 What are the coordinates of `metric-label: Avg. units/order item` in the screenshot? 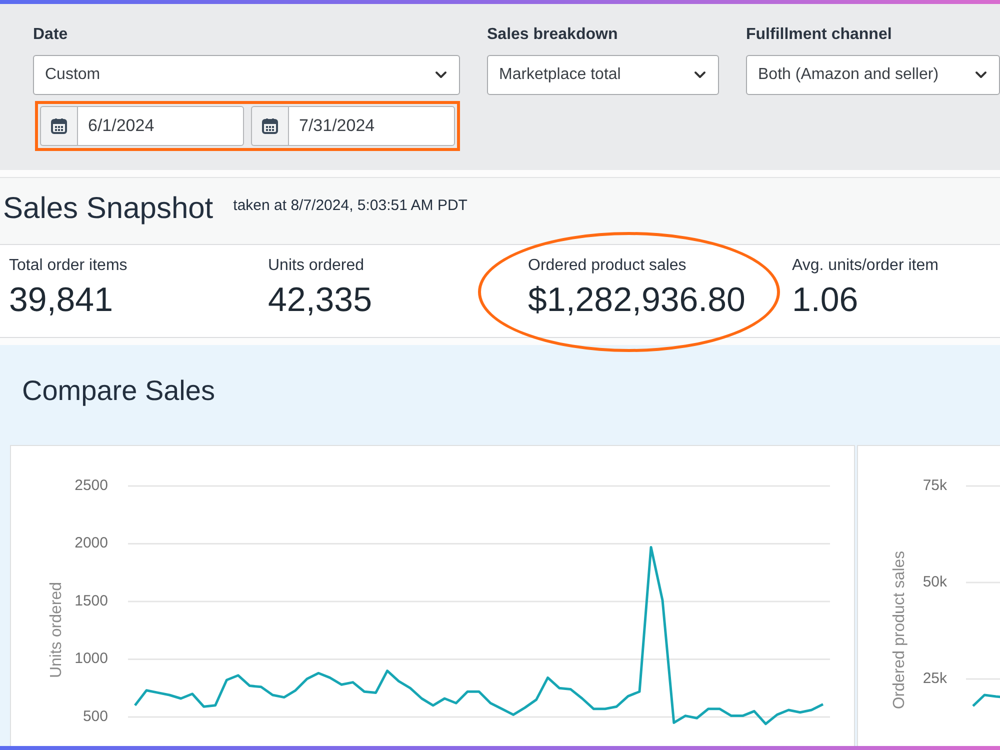 It's located at (865, 266).